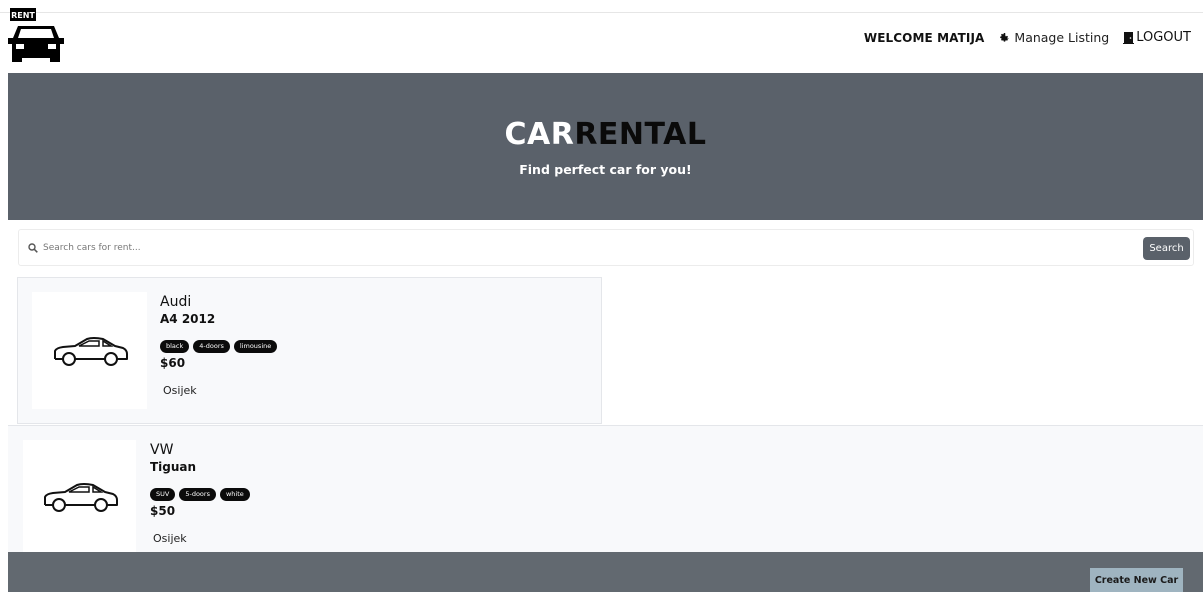 The height and width of the screenshot is (592, 1203). I want to click on car-info: VW Tiguan SUV 5-doors white $50 Osijek, so click(200, 493).